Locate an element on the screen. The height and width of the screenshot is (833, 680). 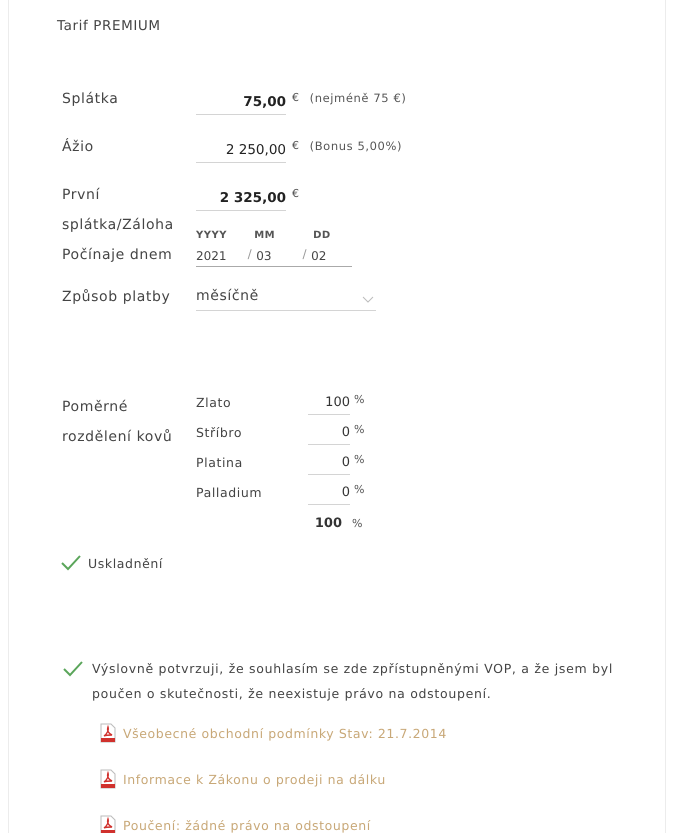
percent-field: 100 is located at coordinates (329, 403).